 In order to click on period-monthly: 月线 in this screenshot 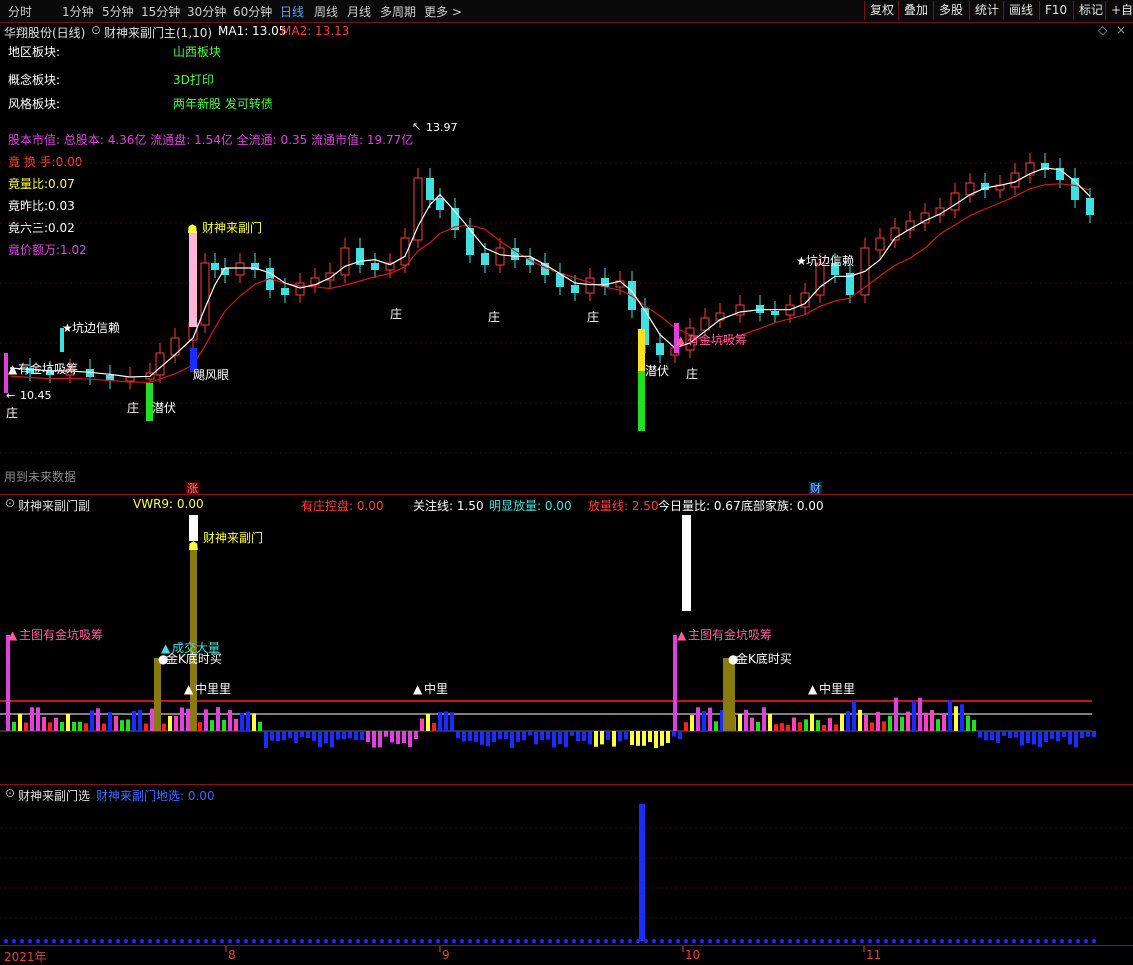, I will do `click(359, 11)`.